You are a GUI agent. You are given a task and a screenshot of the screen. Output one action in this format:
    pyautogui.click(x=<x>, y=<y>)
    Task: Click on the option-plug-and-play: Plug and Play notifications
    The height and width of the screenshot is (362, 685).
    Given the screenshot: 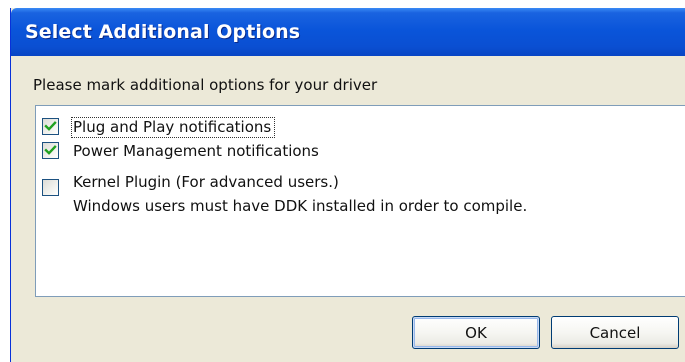 What is the action you would take?
    pyautogui.click(x=159, y=127)
    